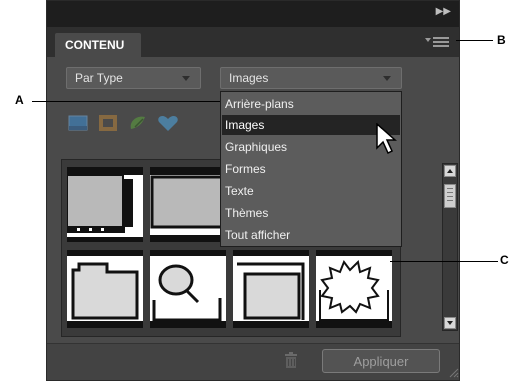  Describe the element at coordinates (311, 78) in the screenshot. I see `category-select: Images` at that location.